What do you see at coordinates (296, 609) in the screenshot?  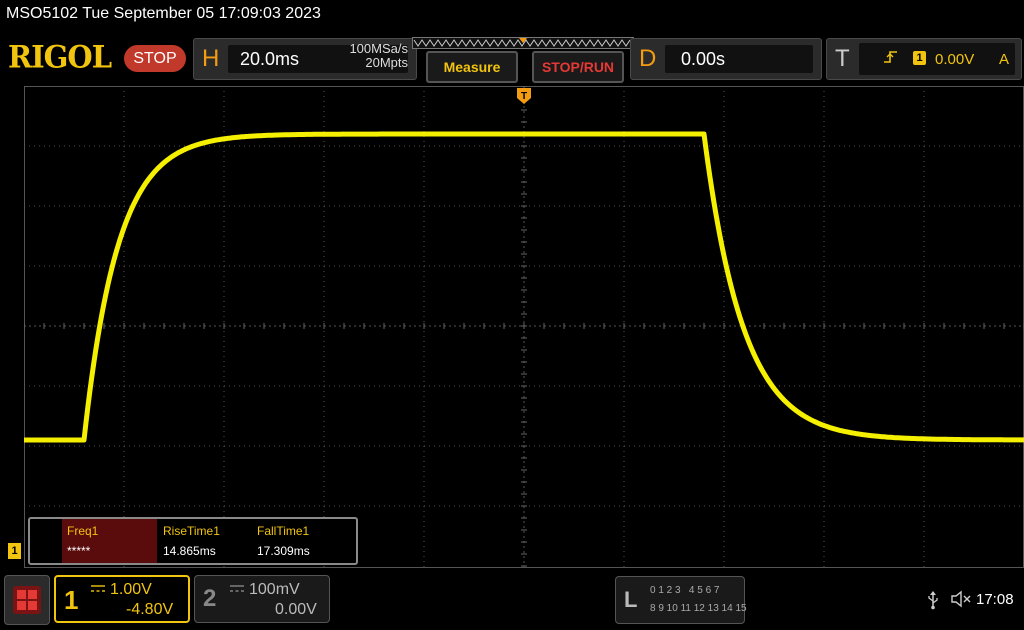 I see `channel2-offset: 0.00V` at bounding box center [296, 609].